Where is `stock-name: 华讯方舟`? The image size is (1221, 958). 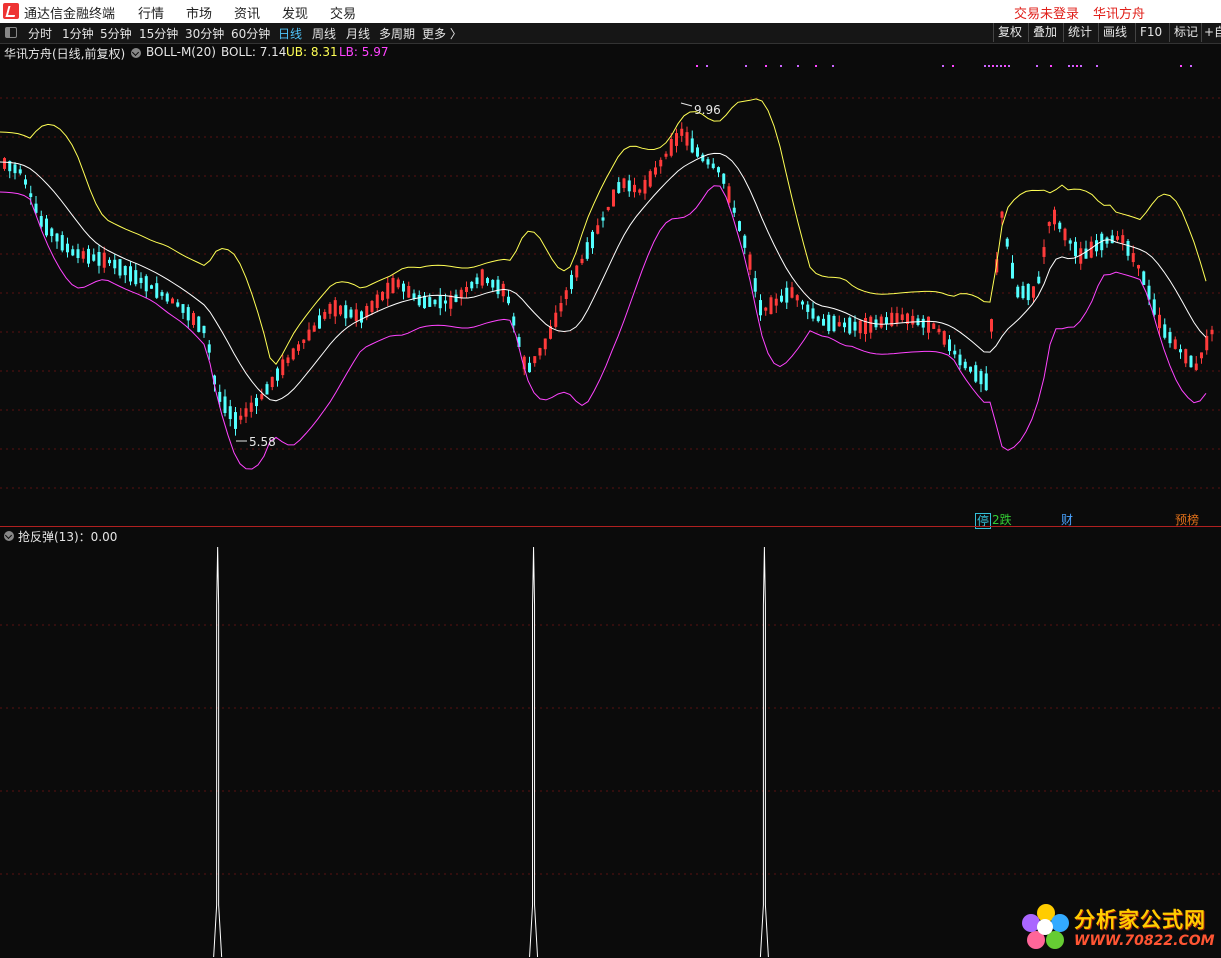
stock-name: 华讯方舟 is located at coordinates (28, 54).